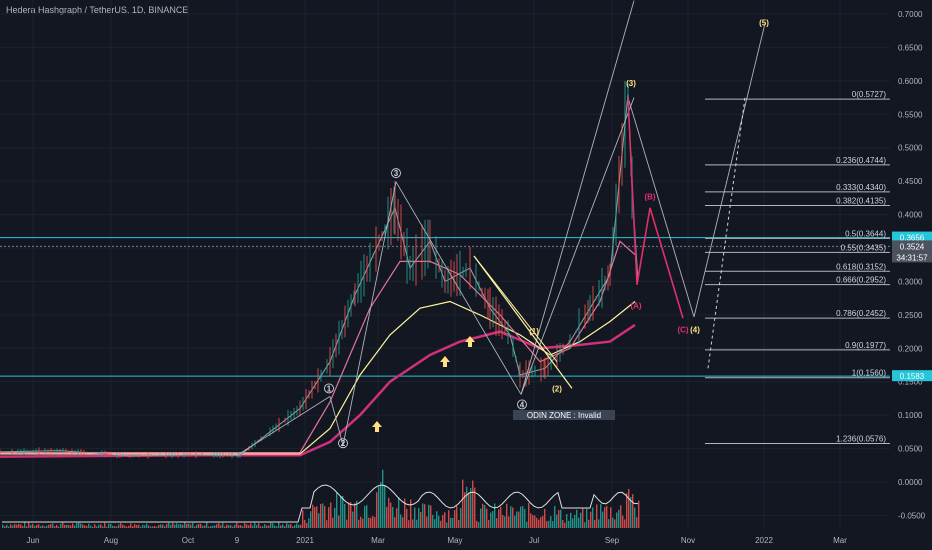  What do you see at coordinates (329, 388) in the screenshot?
I see `wave-label: 1` at bounding box center [329, 388].